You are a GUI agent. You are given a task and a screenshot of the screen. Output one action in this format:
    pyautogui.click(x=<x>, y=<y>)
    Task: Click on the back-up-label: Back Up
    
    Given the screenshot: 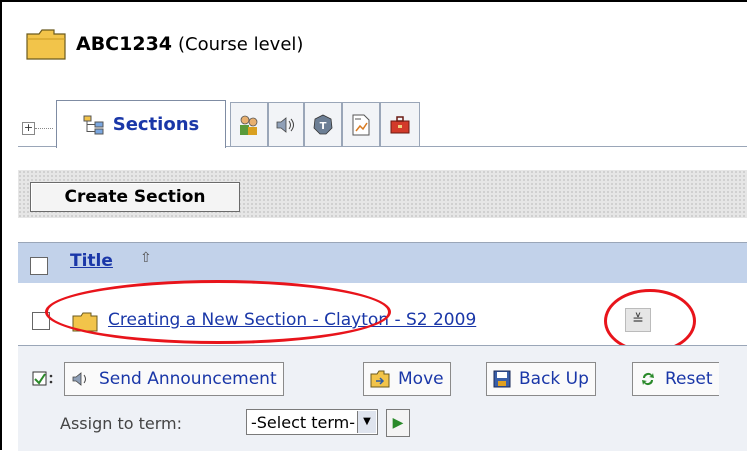 What is the action you would take?
    pyautogui.click(x=554, y=379)
    